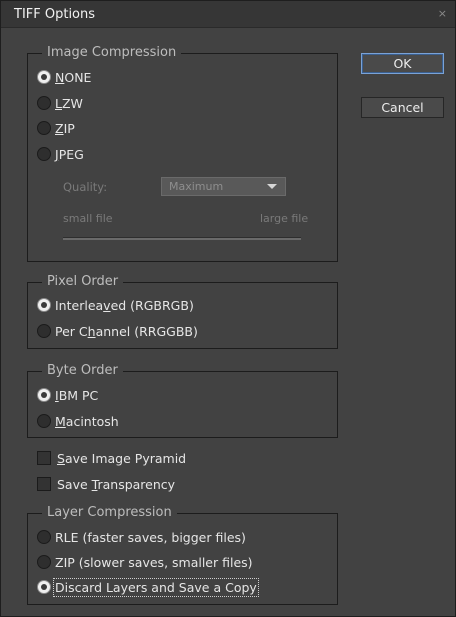 The height and width of the screenshot is (617, 456). I want to click on byte-order-macintosh-radio: Macintosh, so click(78, 421).